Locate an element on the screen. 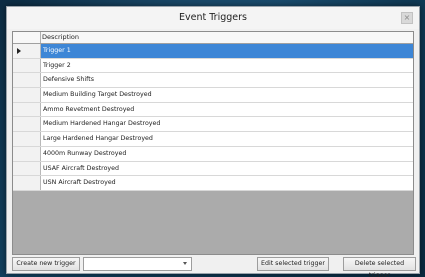 This screenshot has width=425, height=277. create-new-trigger-button: Create new trigger is located at coordinates (46, 264).